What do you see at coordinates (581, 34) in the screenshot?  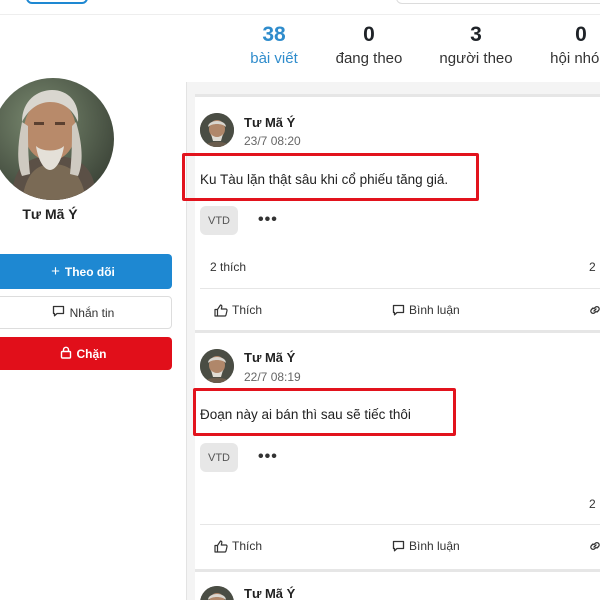 I see `stat-groups-count: 0` at bounding box center [581, 34].